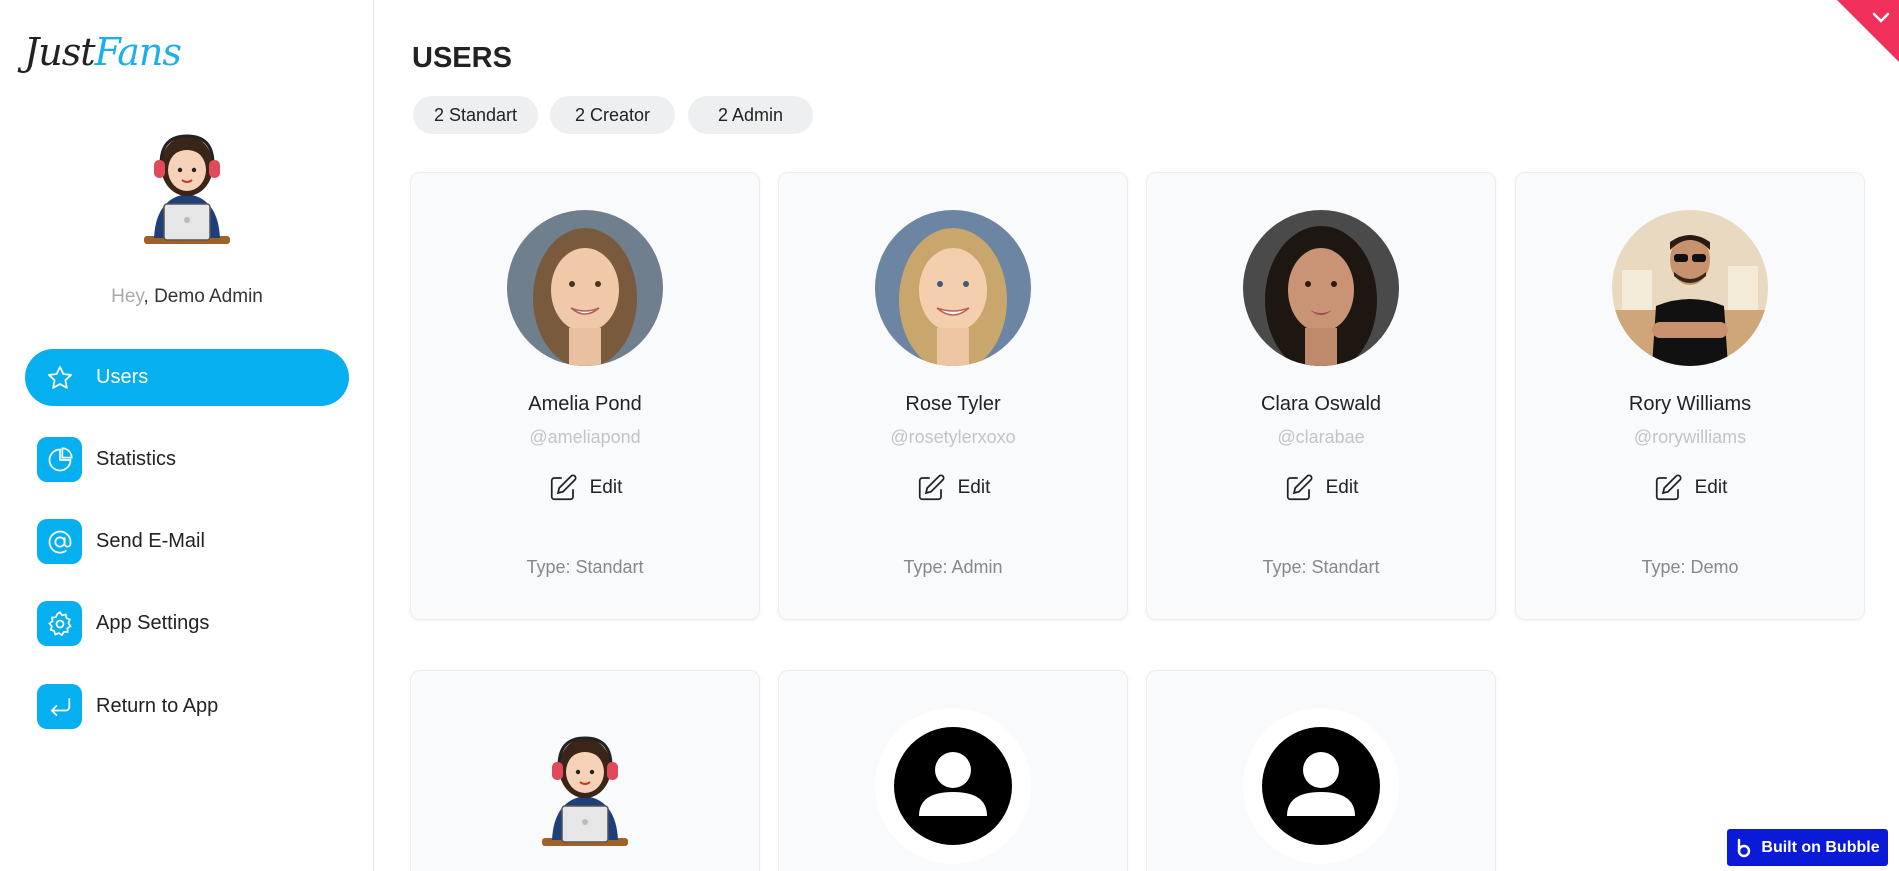 The image size is (1899, 871). Describe the element at coordinates (1868, 31) in the screenshot. I see `chevron-down-icon` at that location.